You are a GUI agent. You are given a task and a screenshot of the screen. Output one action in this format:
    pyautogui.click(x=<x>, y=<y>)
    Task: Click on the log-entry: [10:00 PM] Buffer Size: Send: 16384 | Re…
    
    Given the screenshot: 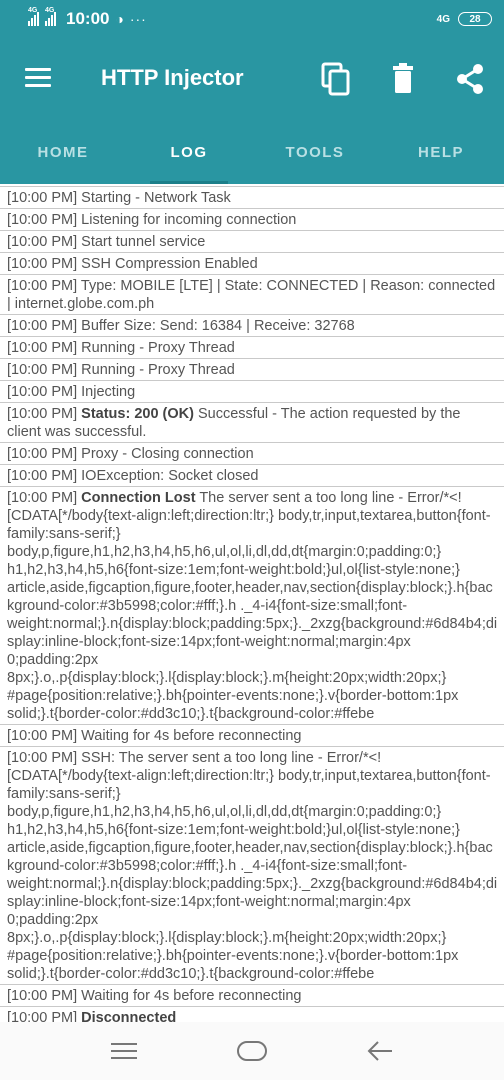 What is the action you would take?
    pyautogui.click(x=252, y=325)
    